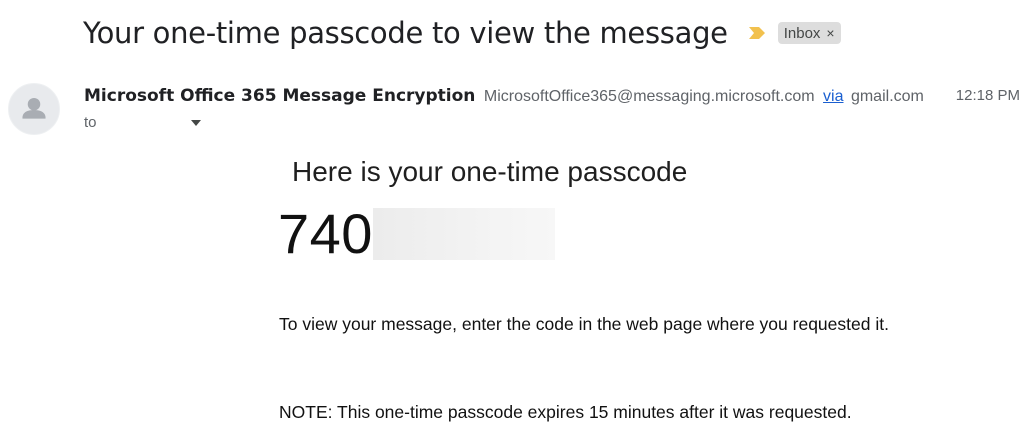 This screenshot has height=442, width=1024. I want to click on inbox-label-text: Inbox, so click(802, 33).